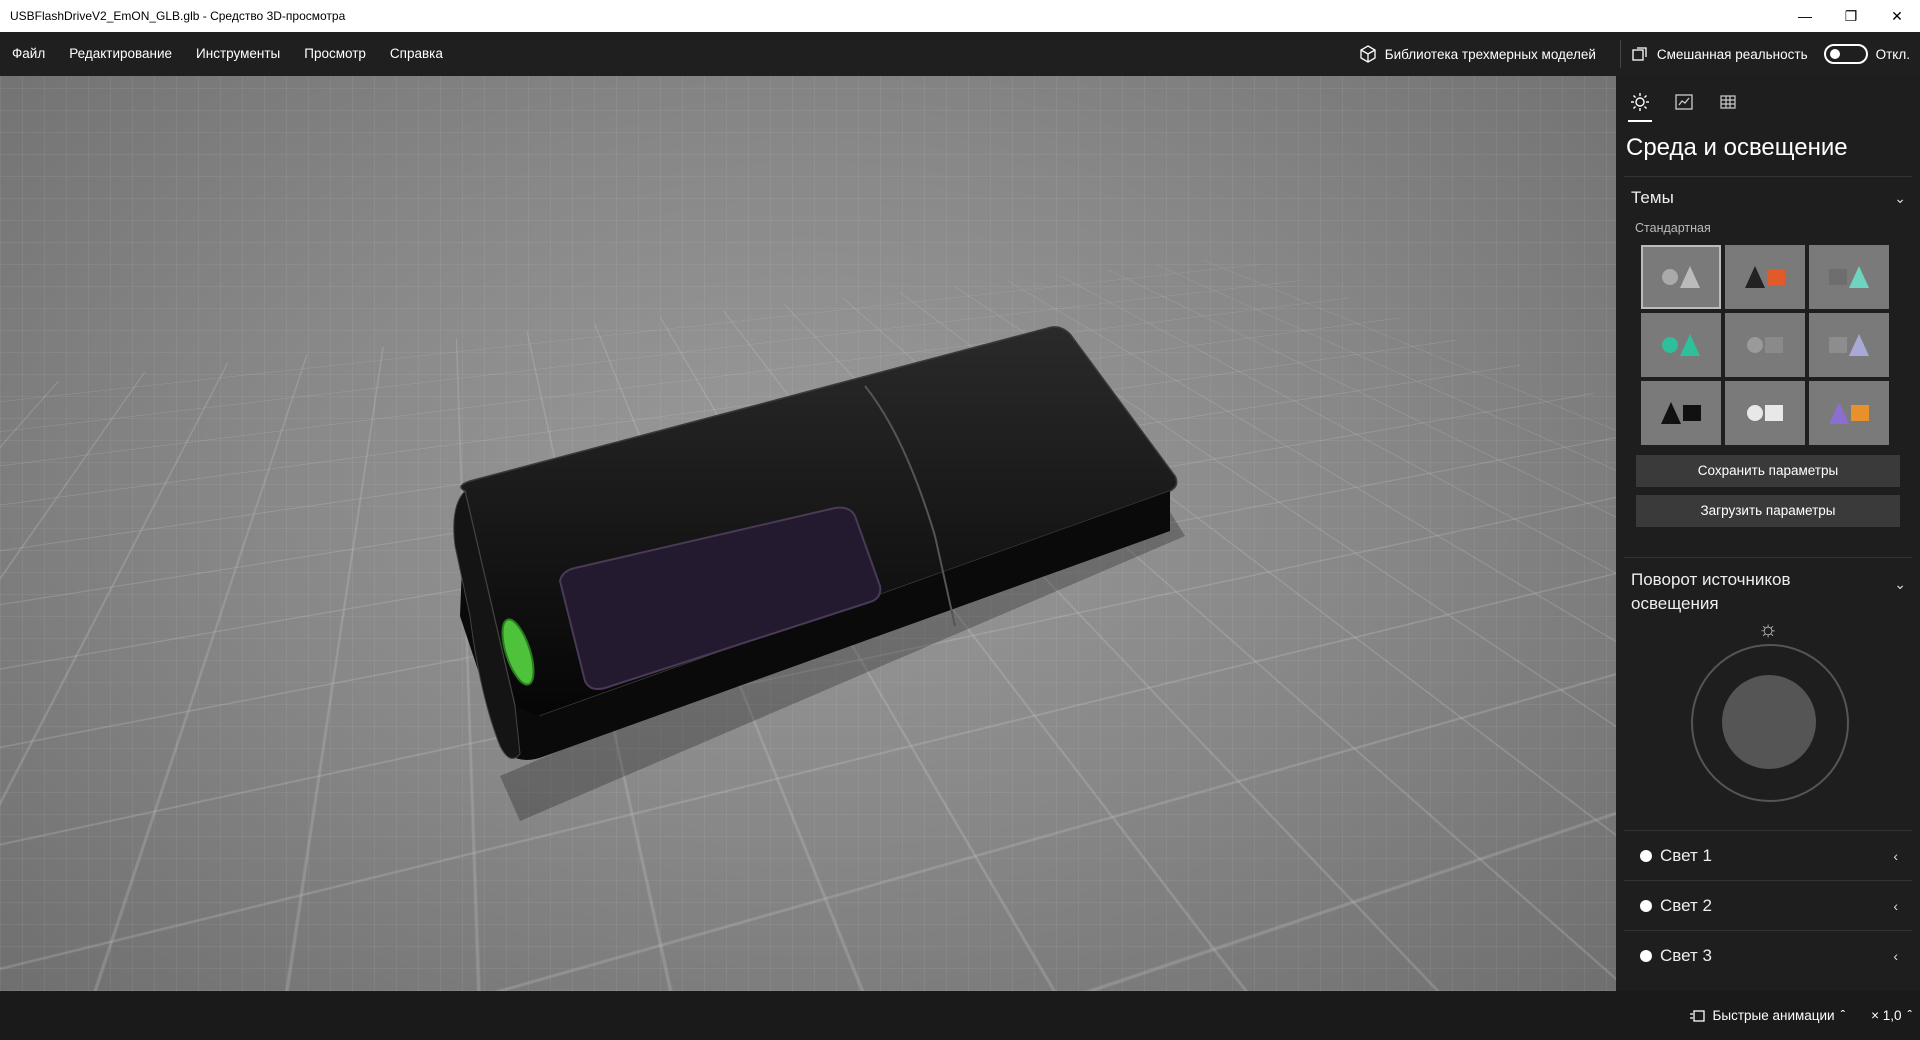 This screenshot has width=1920, height=1040. I want to click on panel-title: Среда и освещение, so click(1737, 147).